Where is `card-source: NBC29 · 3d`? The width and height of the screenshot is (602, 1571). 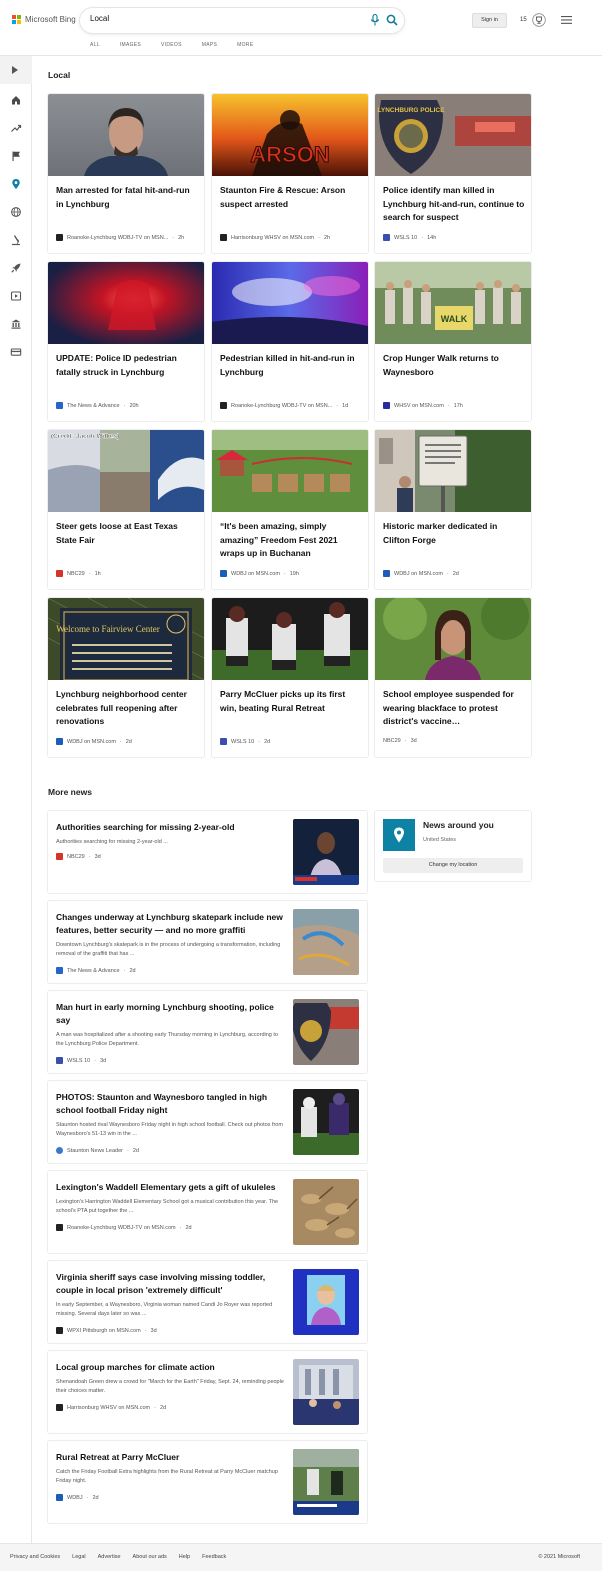 card-source: NBC29 · 3d is located at coordinates (400, 741).